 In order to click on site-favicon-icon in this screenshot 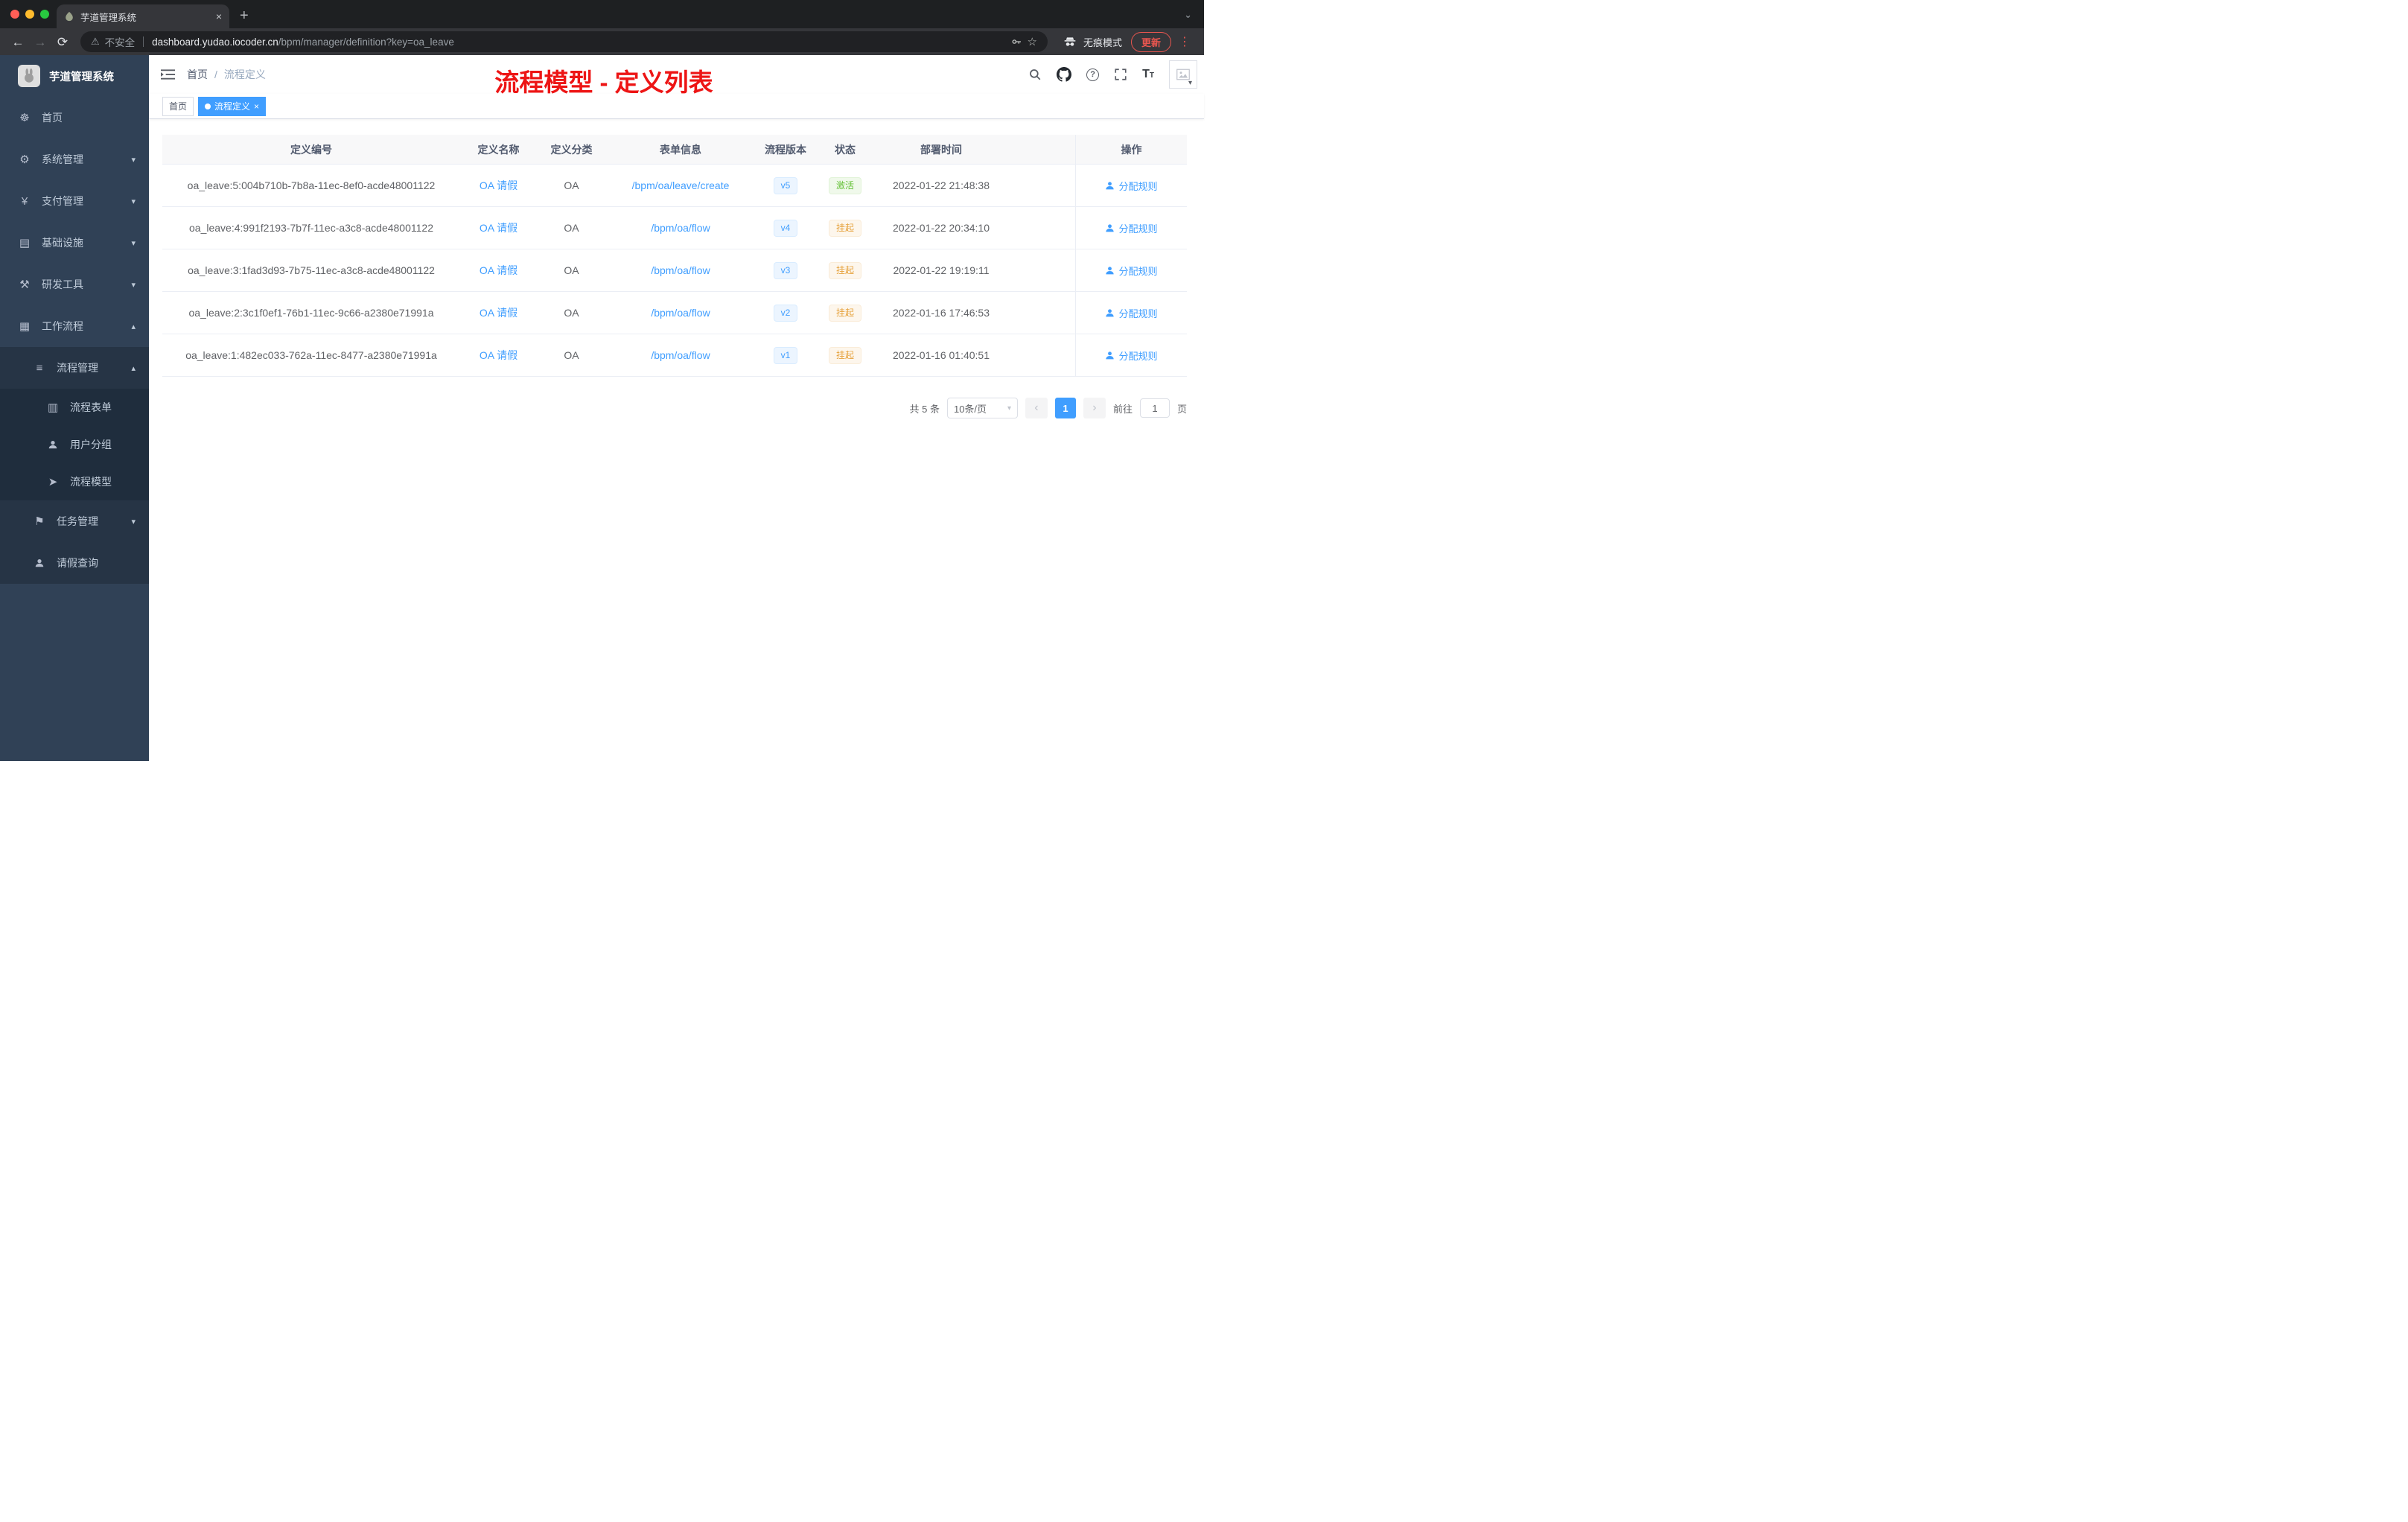, I will do `click(69, 16)`.